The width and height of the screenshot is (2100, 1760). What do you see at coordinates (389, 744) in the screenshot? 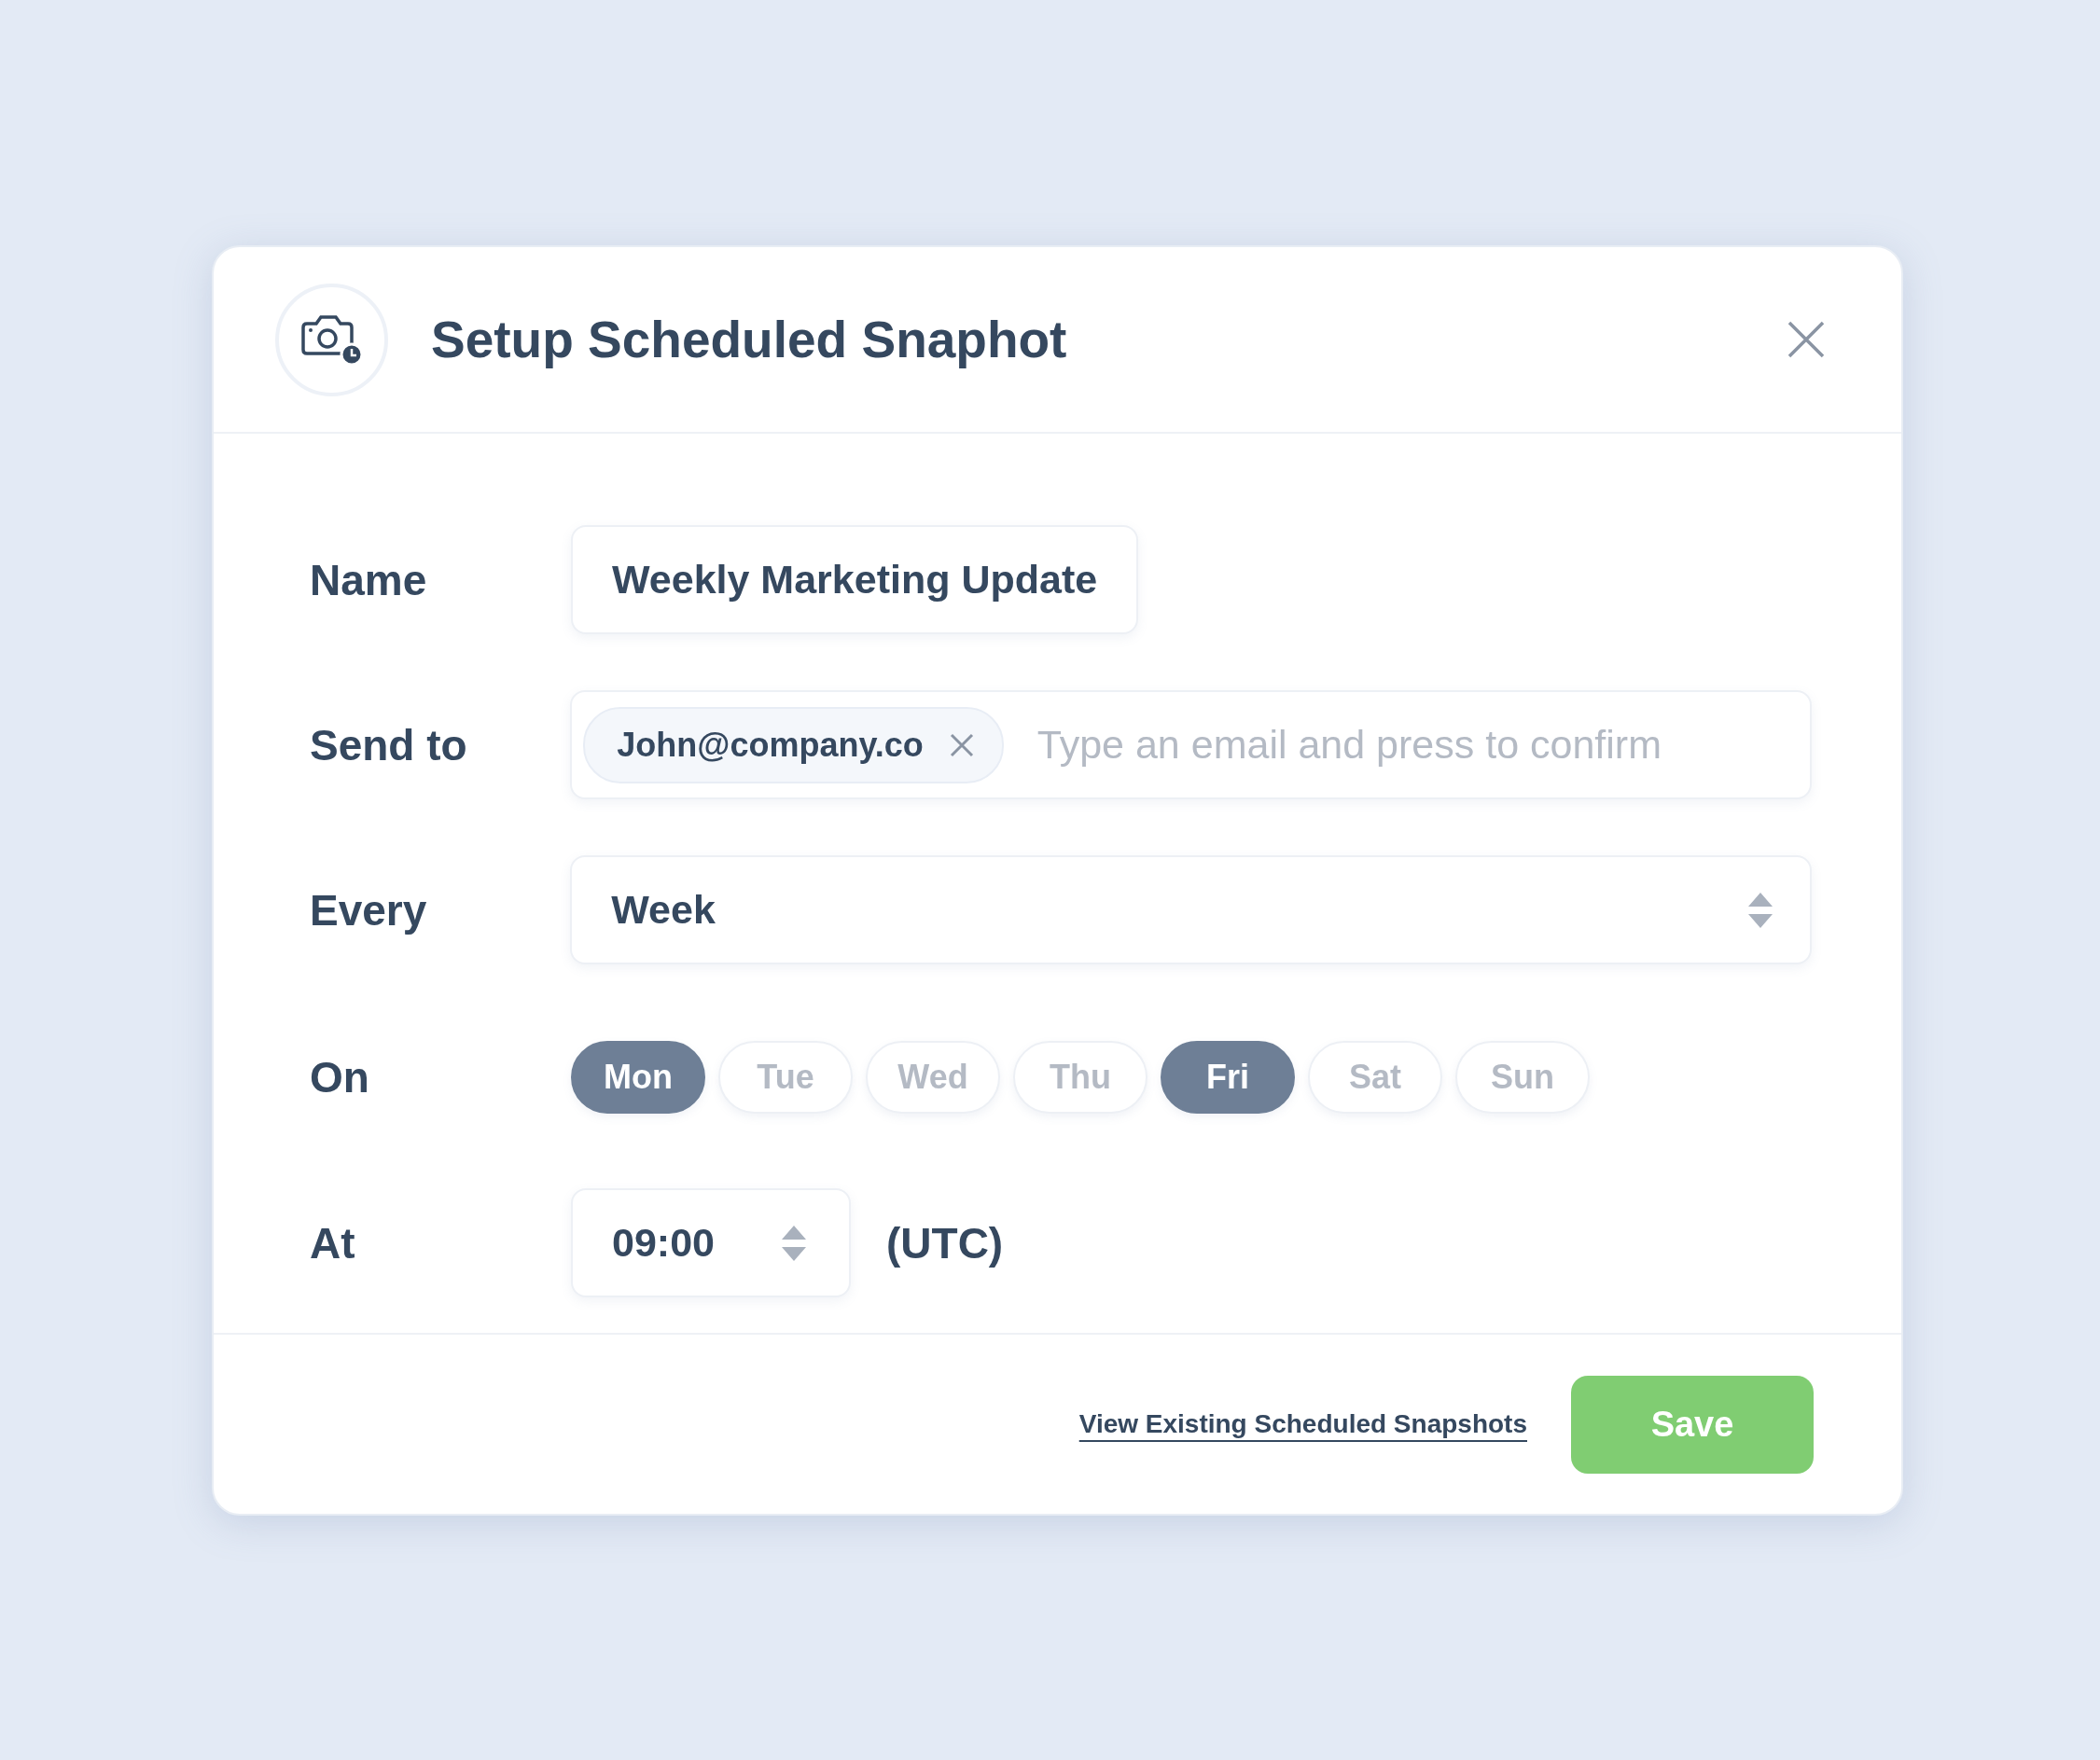
I see `field-label: Send to` at bounding box center [389, 744].